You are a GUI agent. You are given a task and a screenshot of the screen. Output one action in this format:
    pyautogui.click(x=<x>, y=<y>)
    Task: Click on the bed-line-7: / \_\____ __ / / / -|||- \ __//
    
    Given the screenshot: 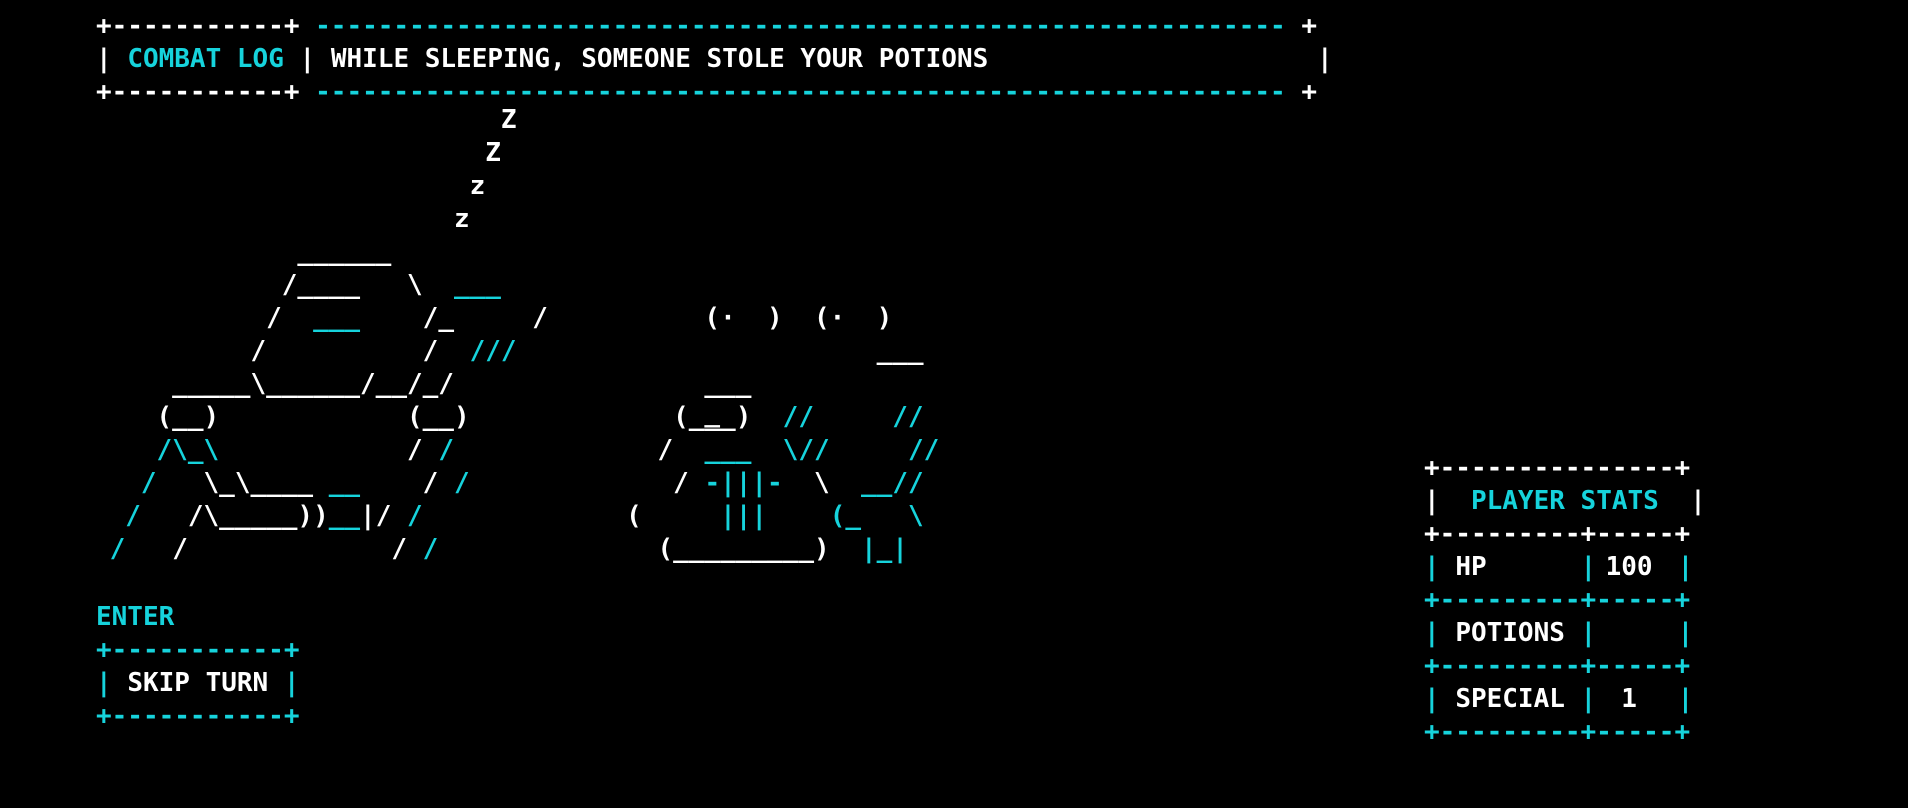 What is the action you would take?
    pyautogui.click(x=532, y=483)
    